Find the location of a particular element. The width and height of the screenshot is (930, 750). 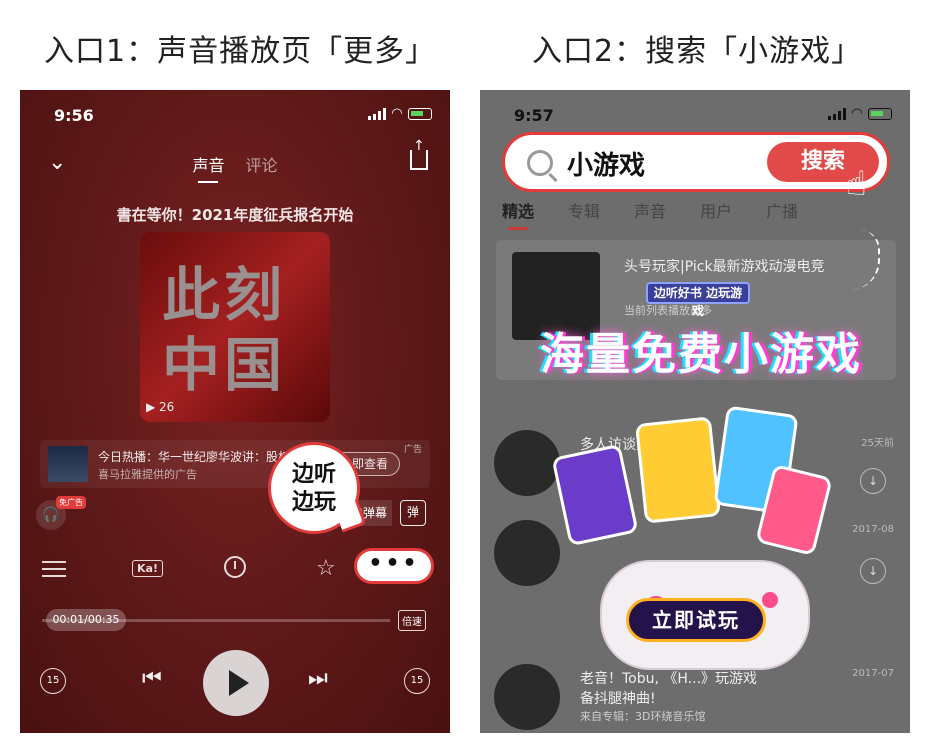

progress-time: 00:01/00:35 is located at coordinates (86, 620).